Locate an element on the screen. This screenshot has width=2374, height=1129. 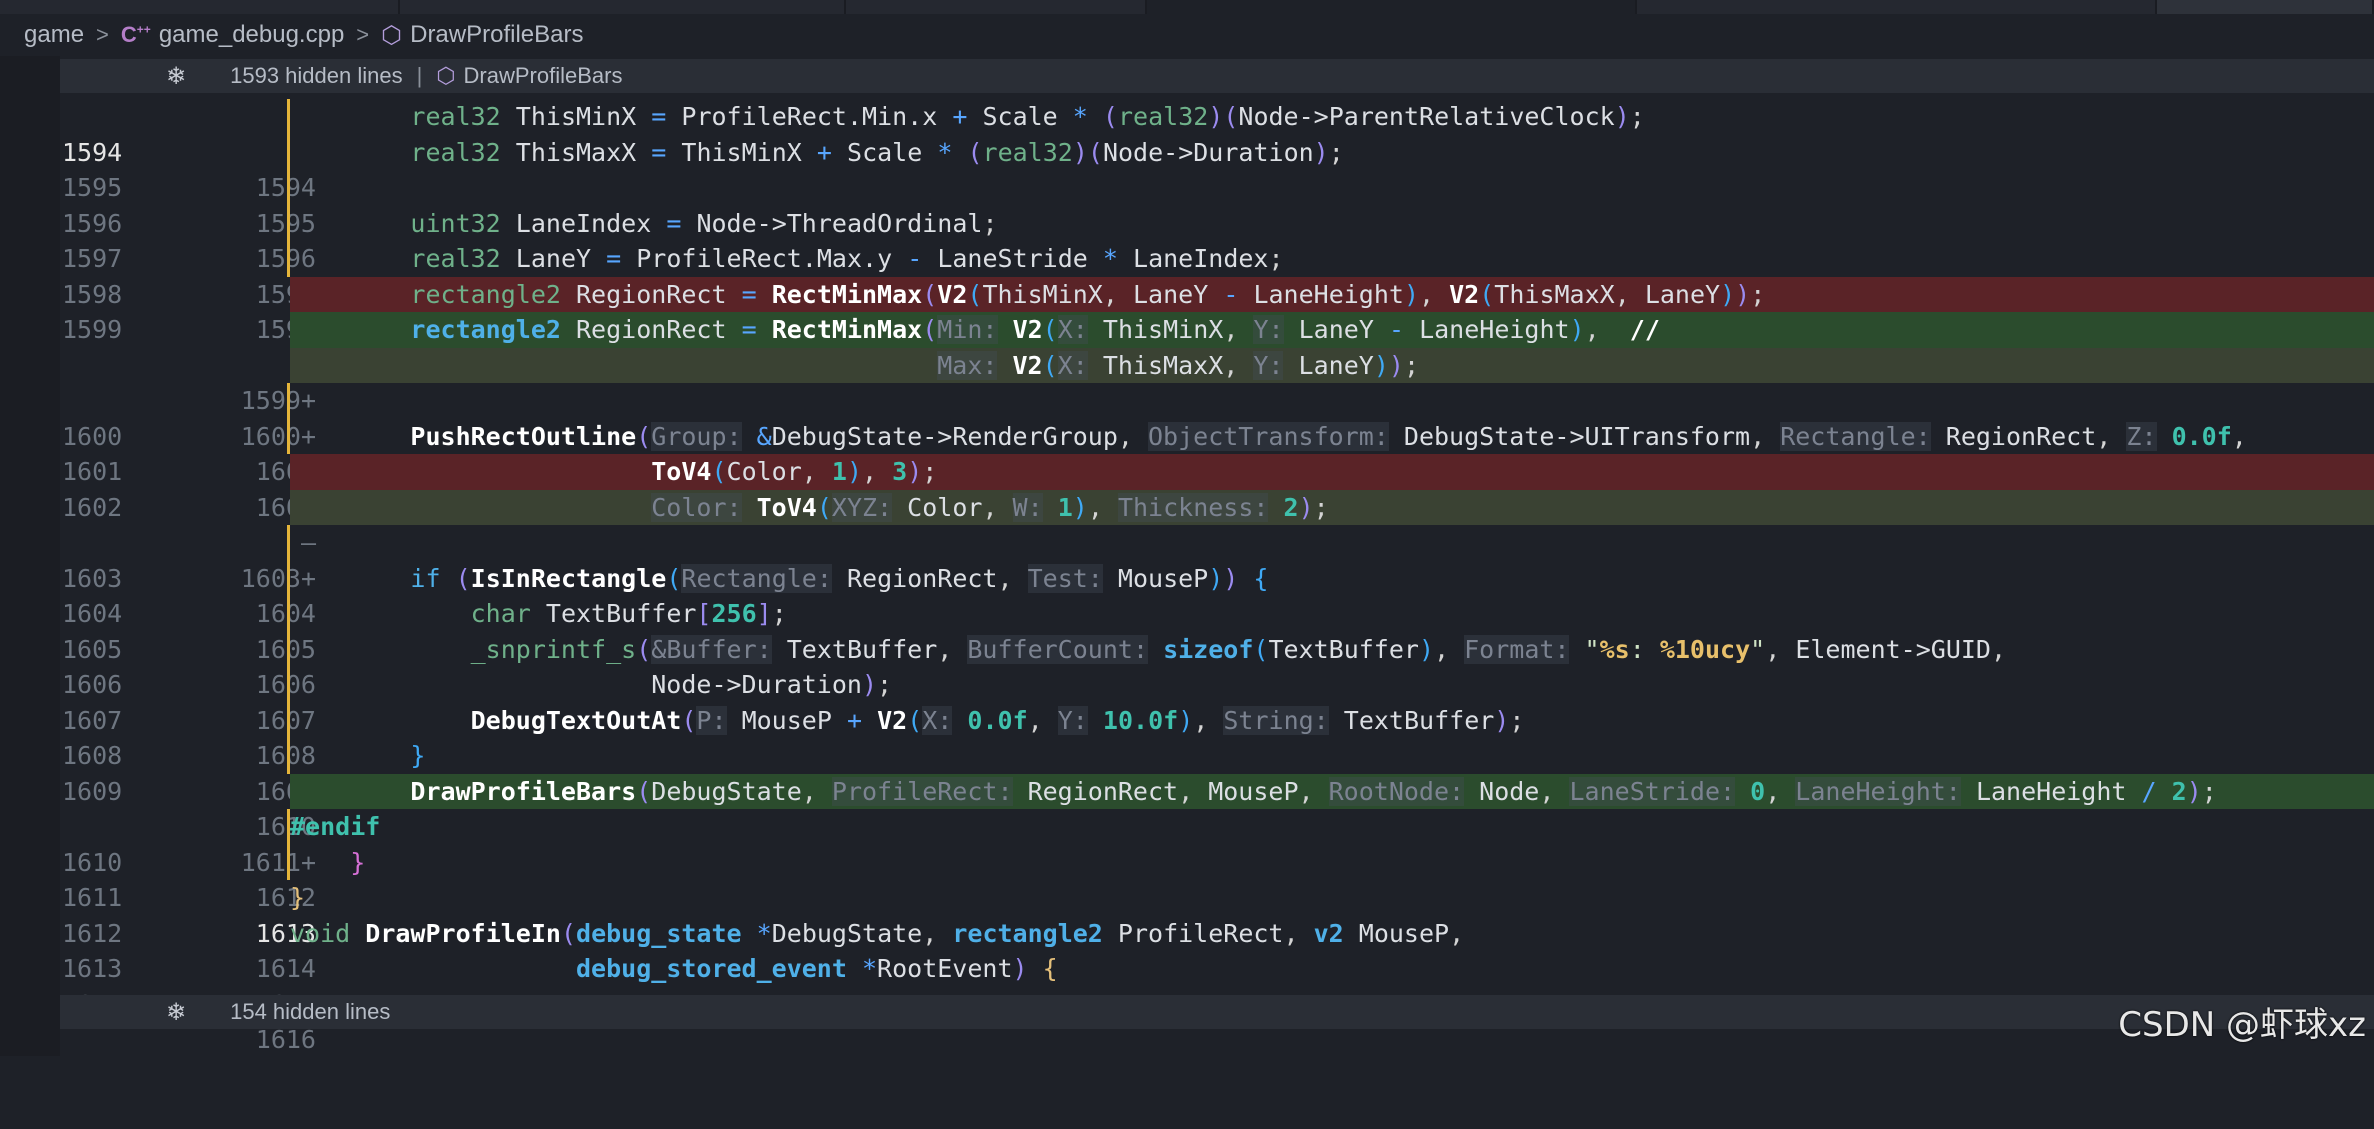
code-line: 1609 1610 } is located at coordinates (1217, 789).